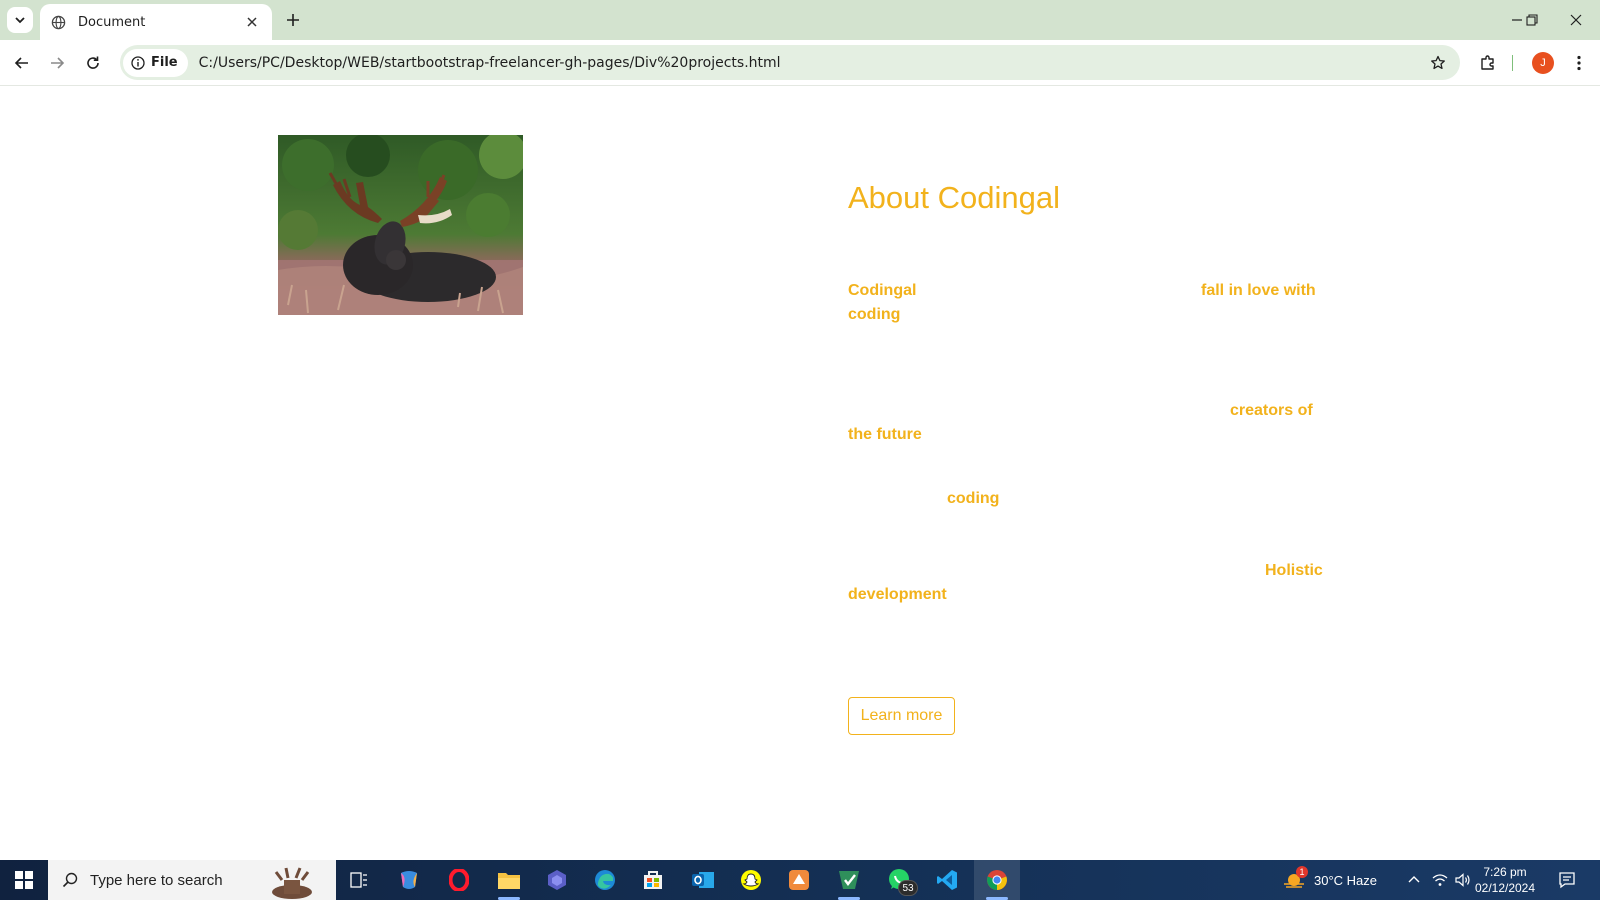  Describe the element at coordinates (292, 883) in the screenshot. I see `moose-search-highlight-icon` at that location.